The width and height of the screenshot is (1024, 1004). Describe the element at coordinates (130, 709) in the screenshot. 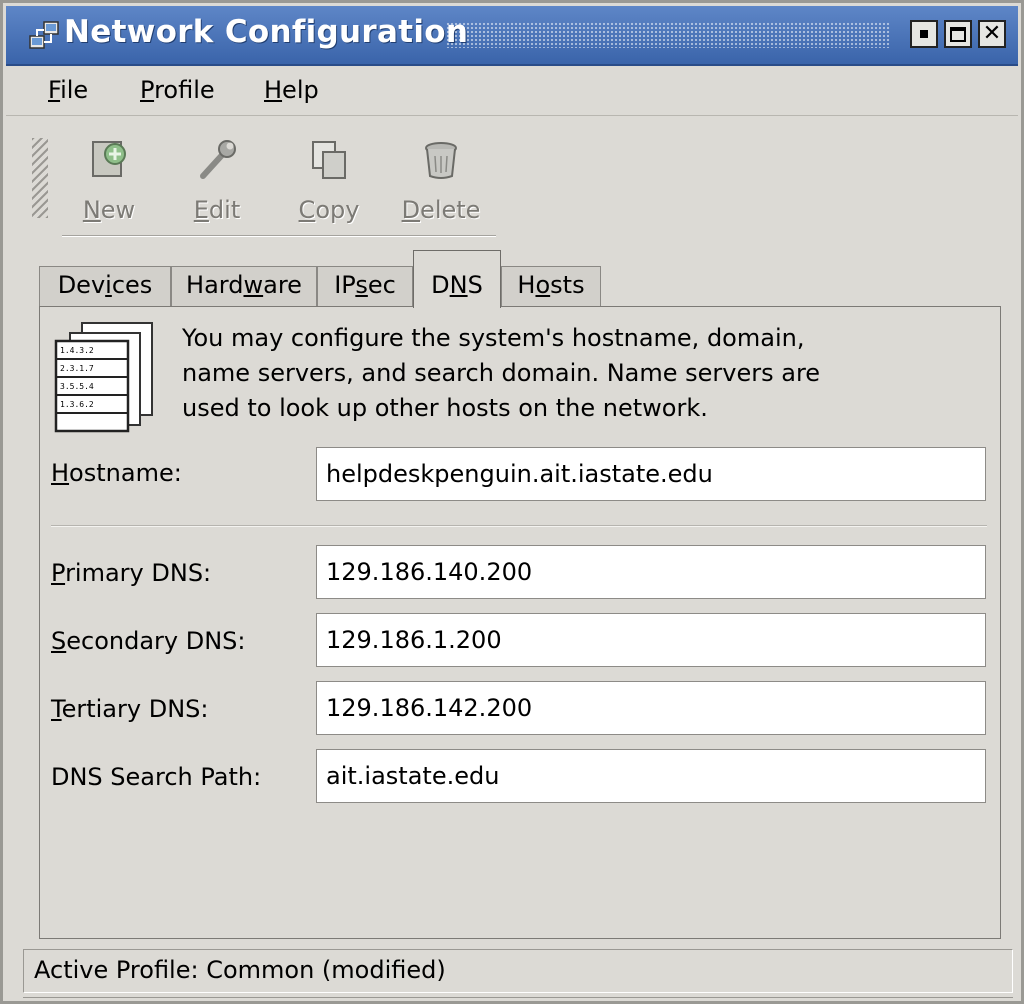

I see `tertiary-dns-label: Tertiary DNS:` at that location.